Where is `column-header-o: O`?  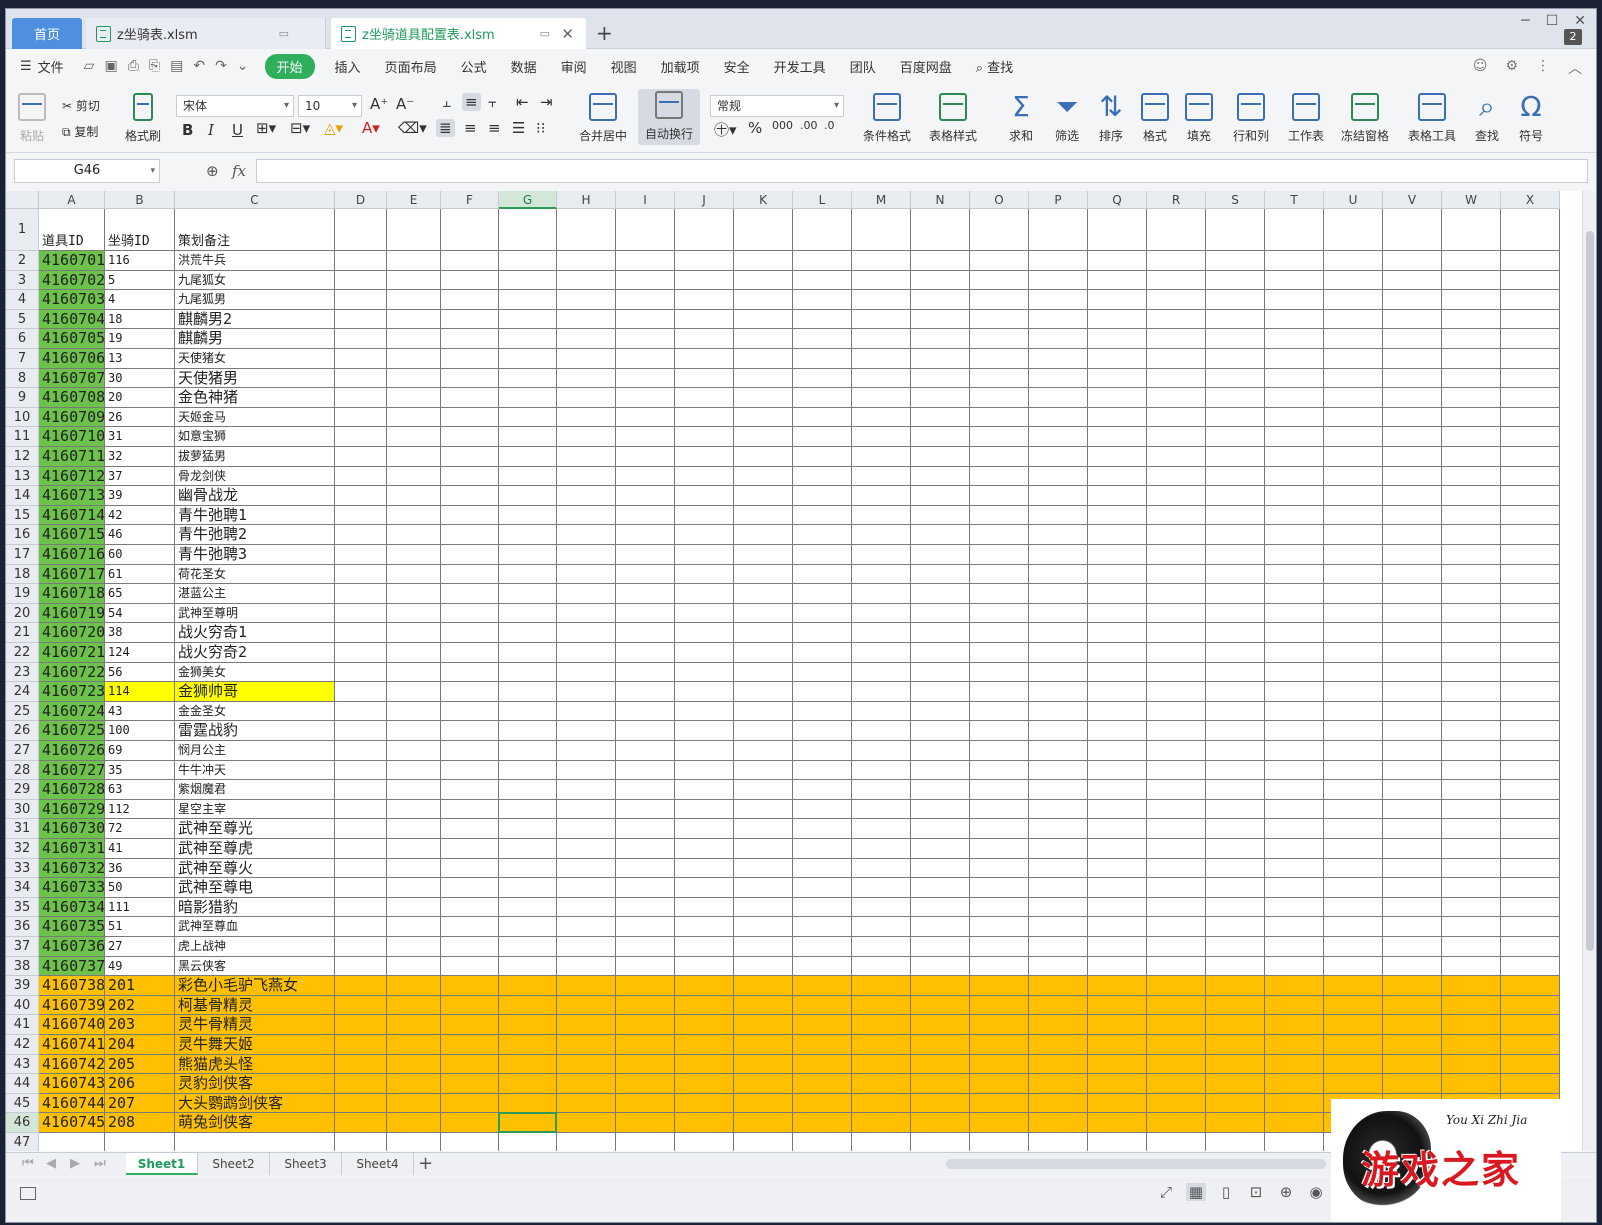 column-header-o: O is located at coordinates (999, 200).